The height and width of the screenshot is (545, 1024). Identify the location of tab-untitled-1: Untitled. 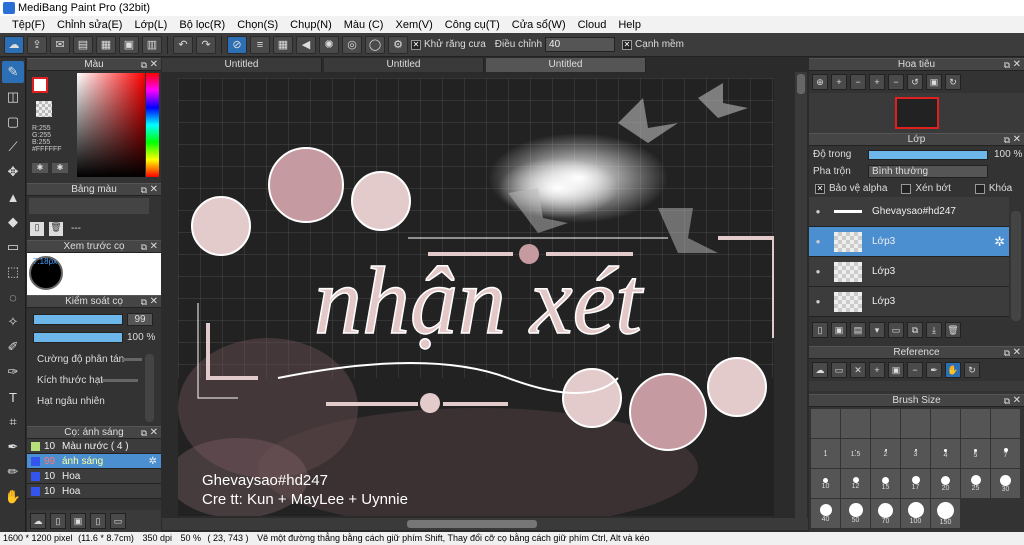
(242, 65).